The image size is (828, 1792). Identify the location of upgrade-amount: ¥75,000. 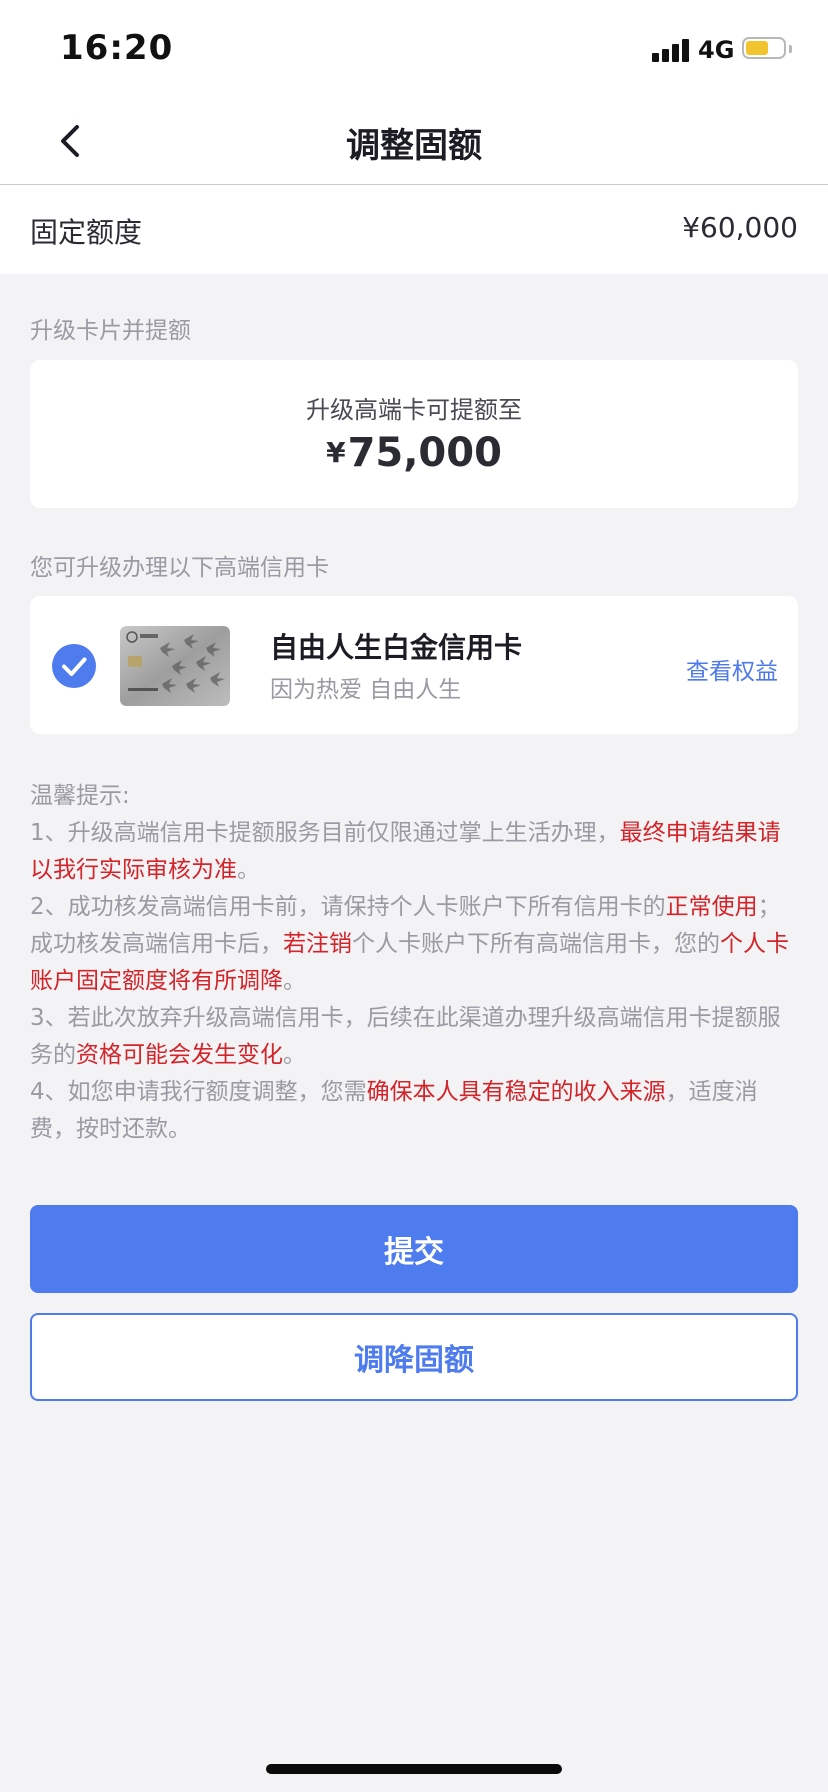
(414, 453).